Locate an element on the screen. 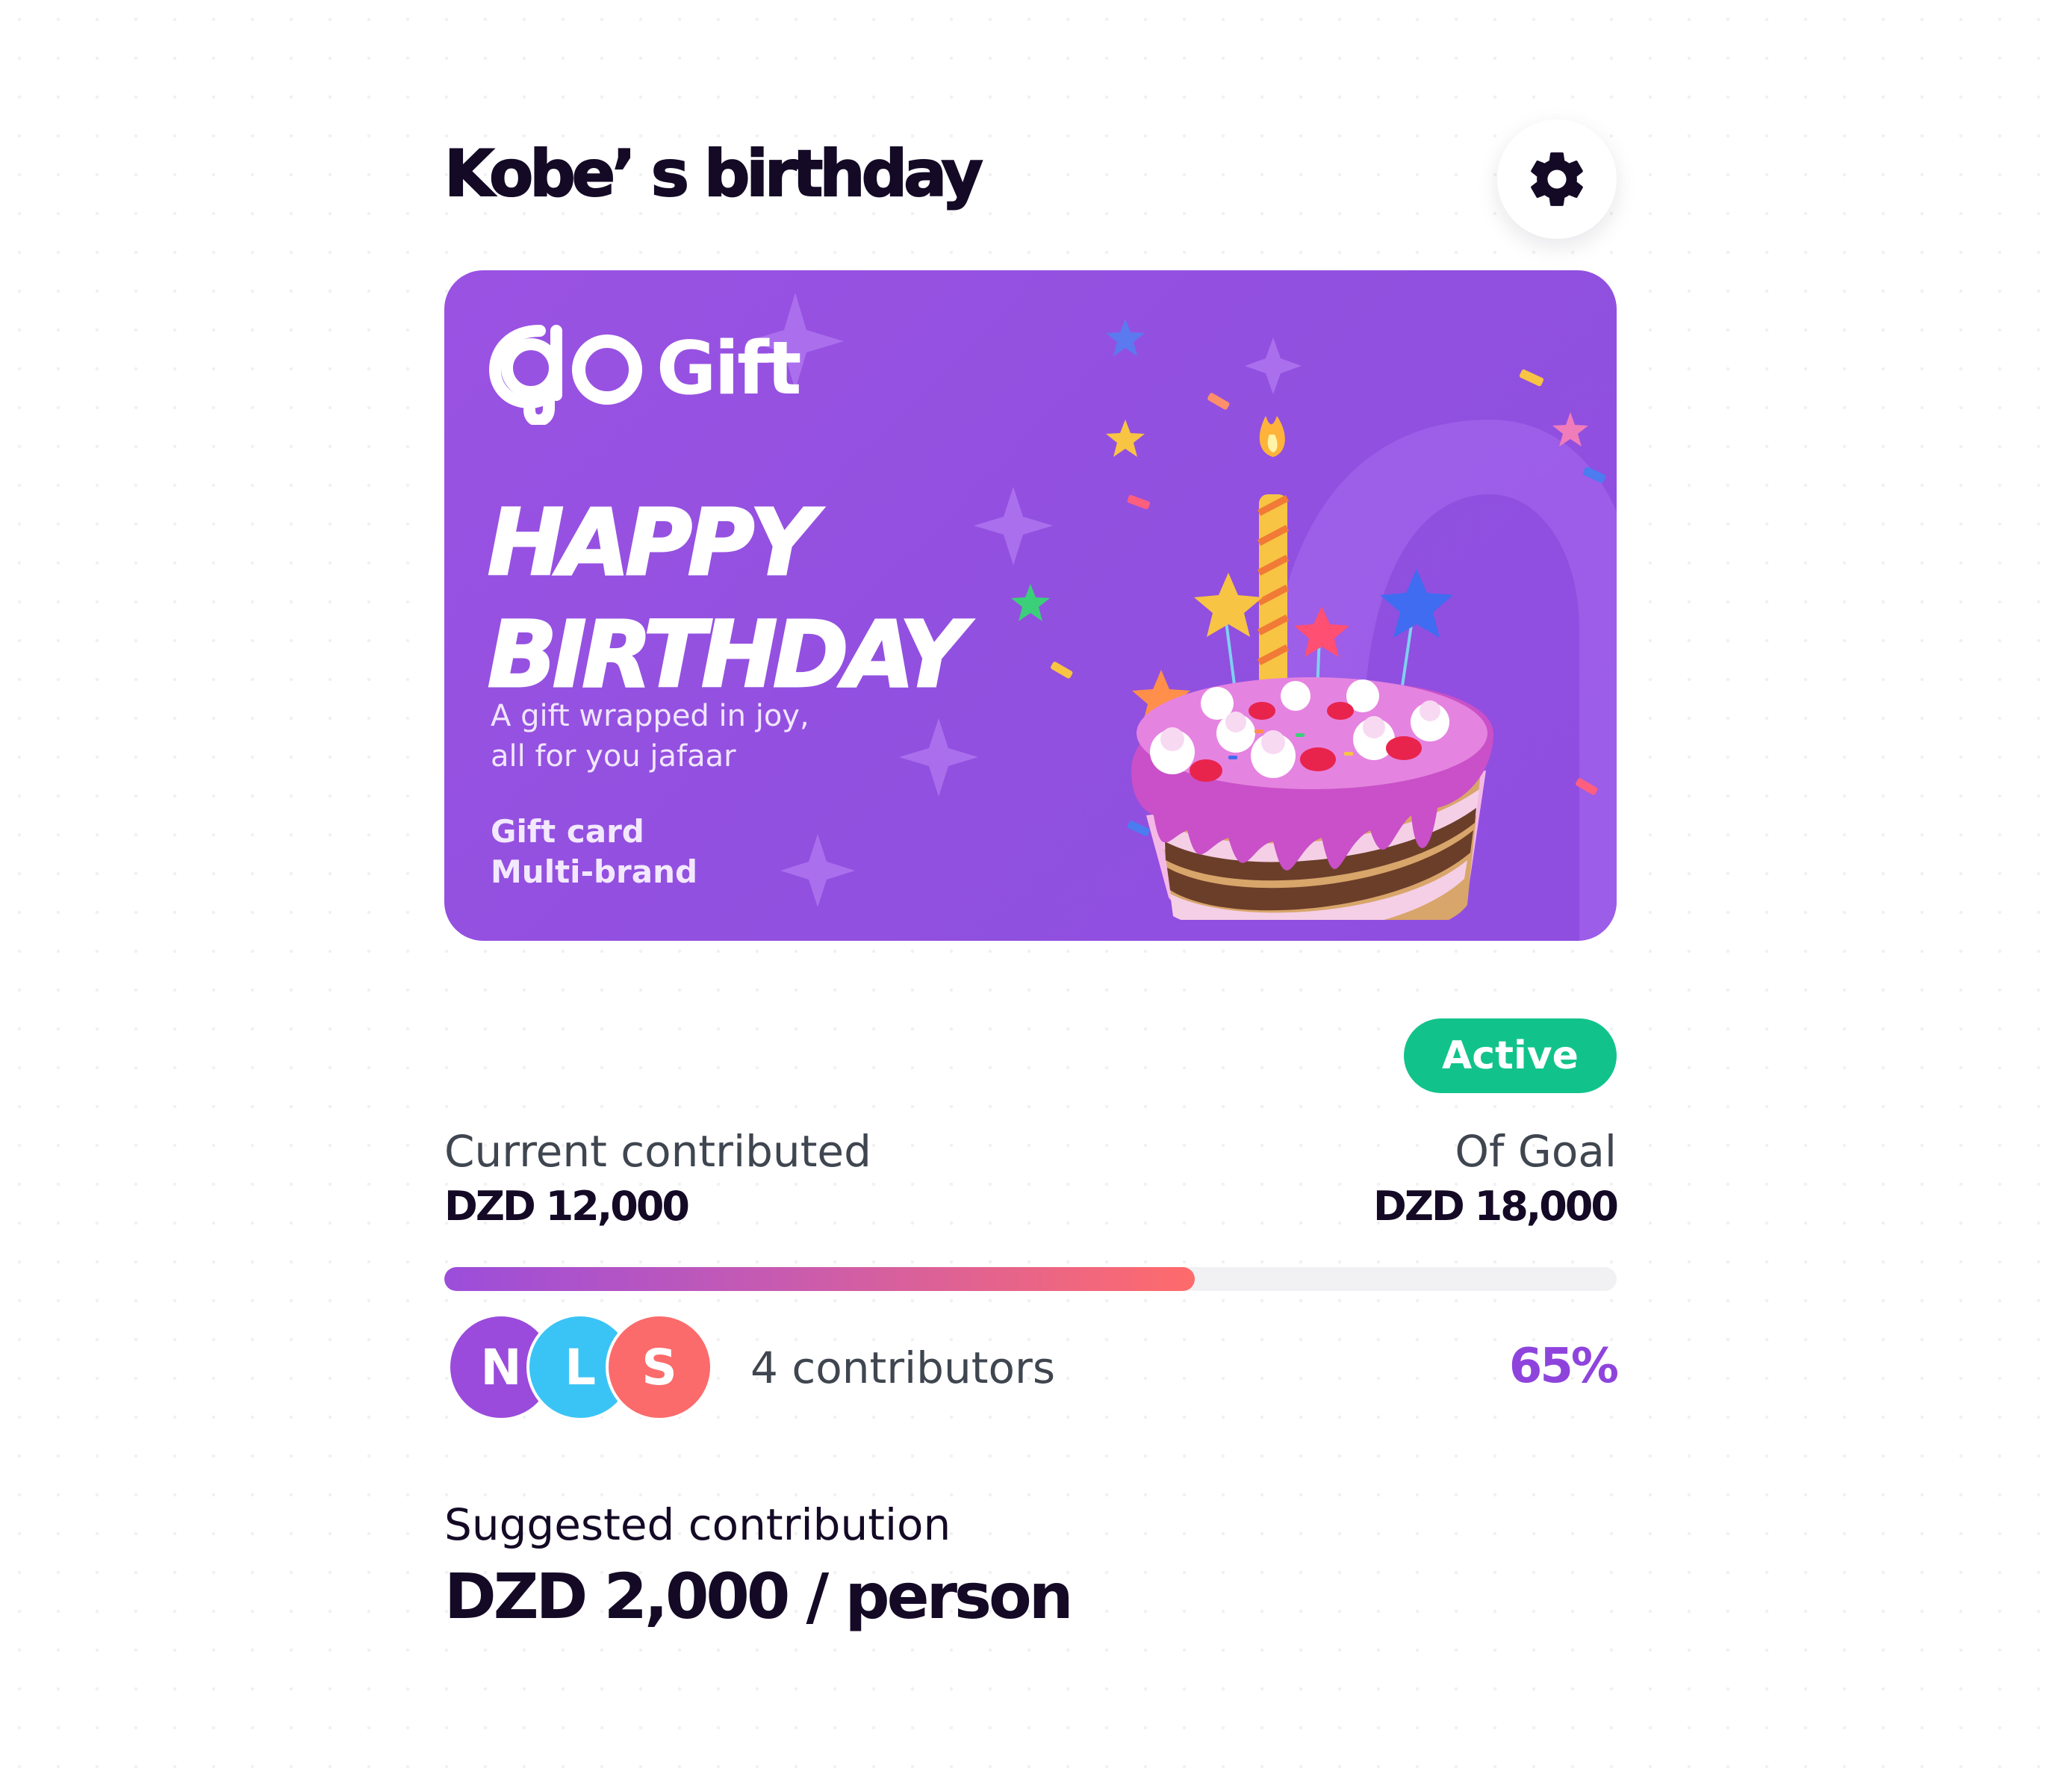 This screenshot has width=2049, height=1792. star-decor is located at coordinates (1125, 337).